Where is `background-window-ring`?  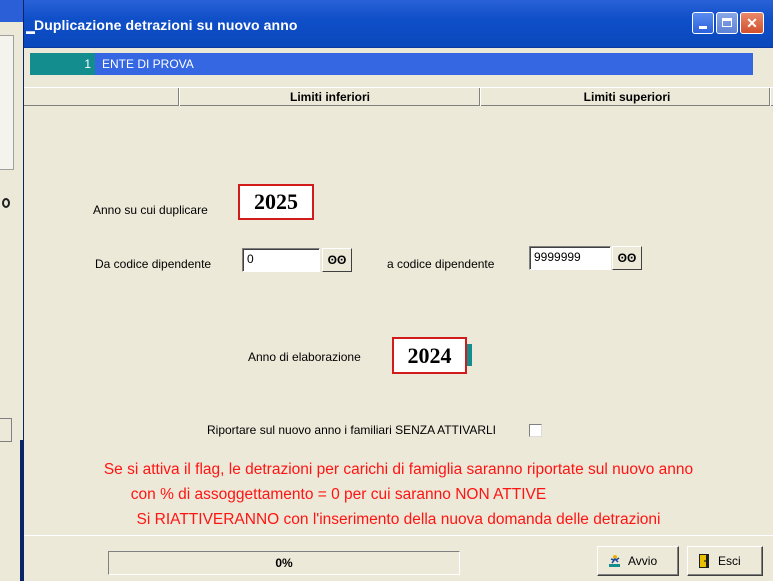 background-window-ring is located at coordinates (6, 203).